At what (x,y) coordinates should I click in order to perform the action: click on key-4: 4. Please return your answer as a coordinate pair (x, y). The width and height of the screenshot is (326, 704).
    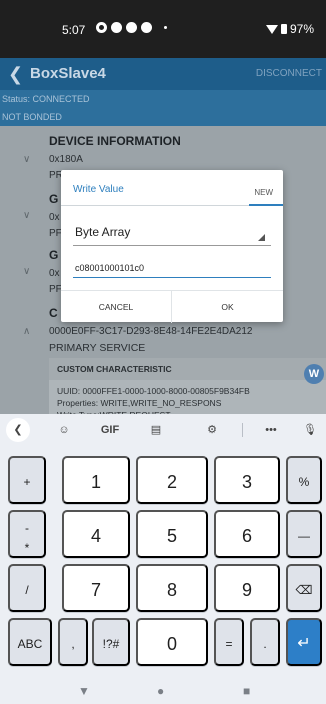
    Looking at the image, I should click on (96, 534).